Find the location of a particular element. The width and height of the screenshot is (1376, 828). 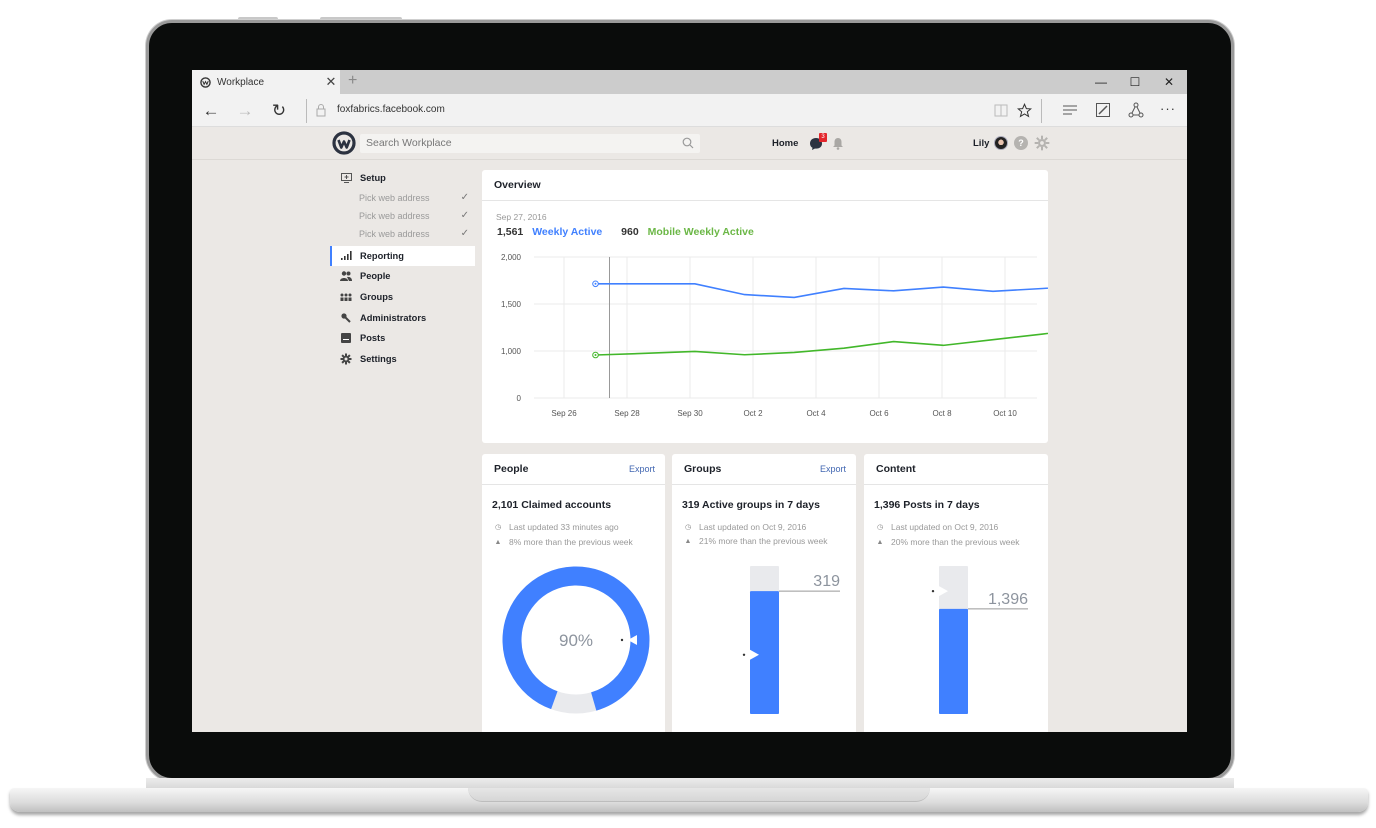

trend: ▲ 21% more than the previous week is located at coordinates (755, 541).